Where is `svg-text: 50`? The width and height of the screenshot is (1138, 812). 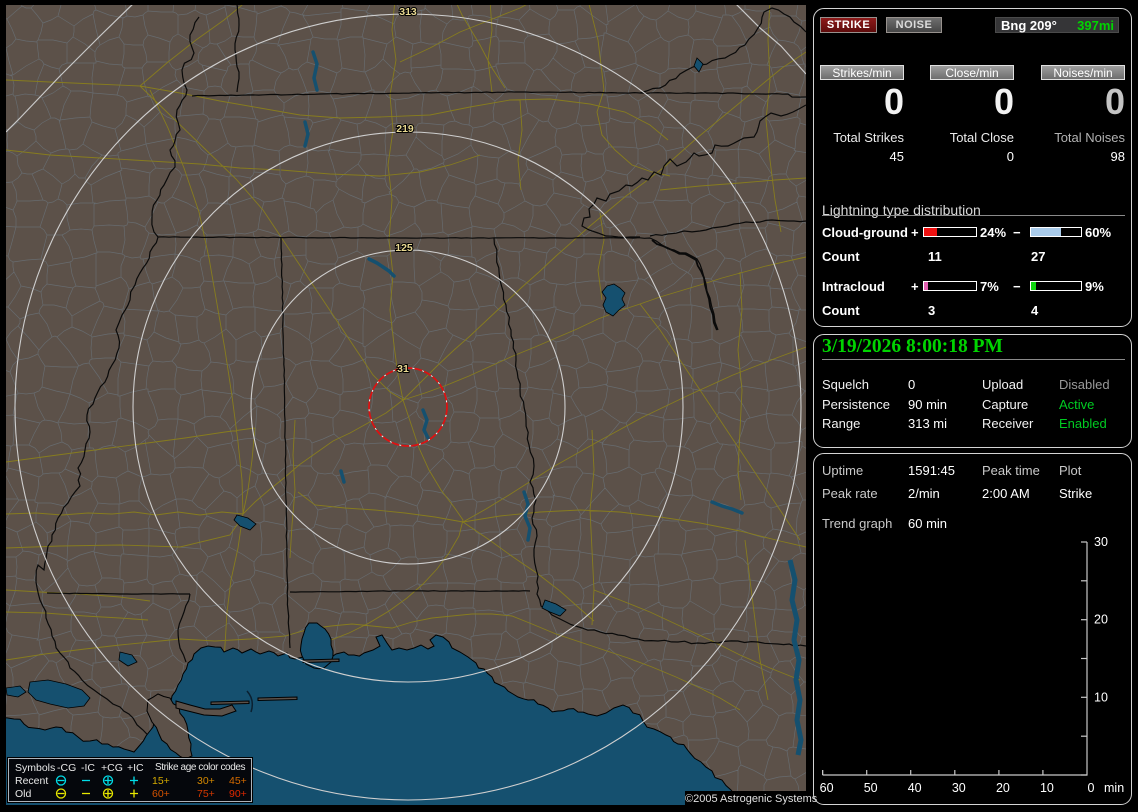 svg-text: 50 is located at coordinates (871, 788).